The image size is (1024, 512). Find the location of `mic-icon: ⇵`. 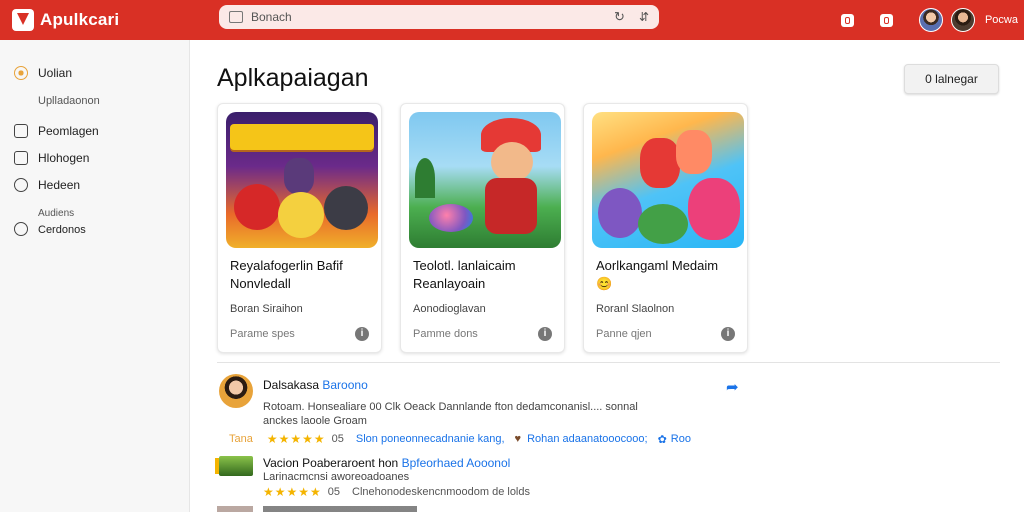

mic-icon: ⇵ is located at coordinates (644, 17).